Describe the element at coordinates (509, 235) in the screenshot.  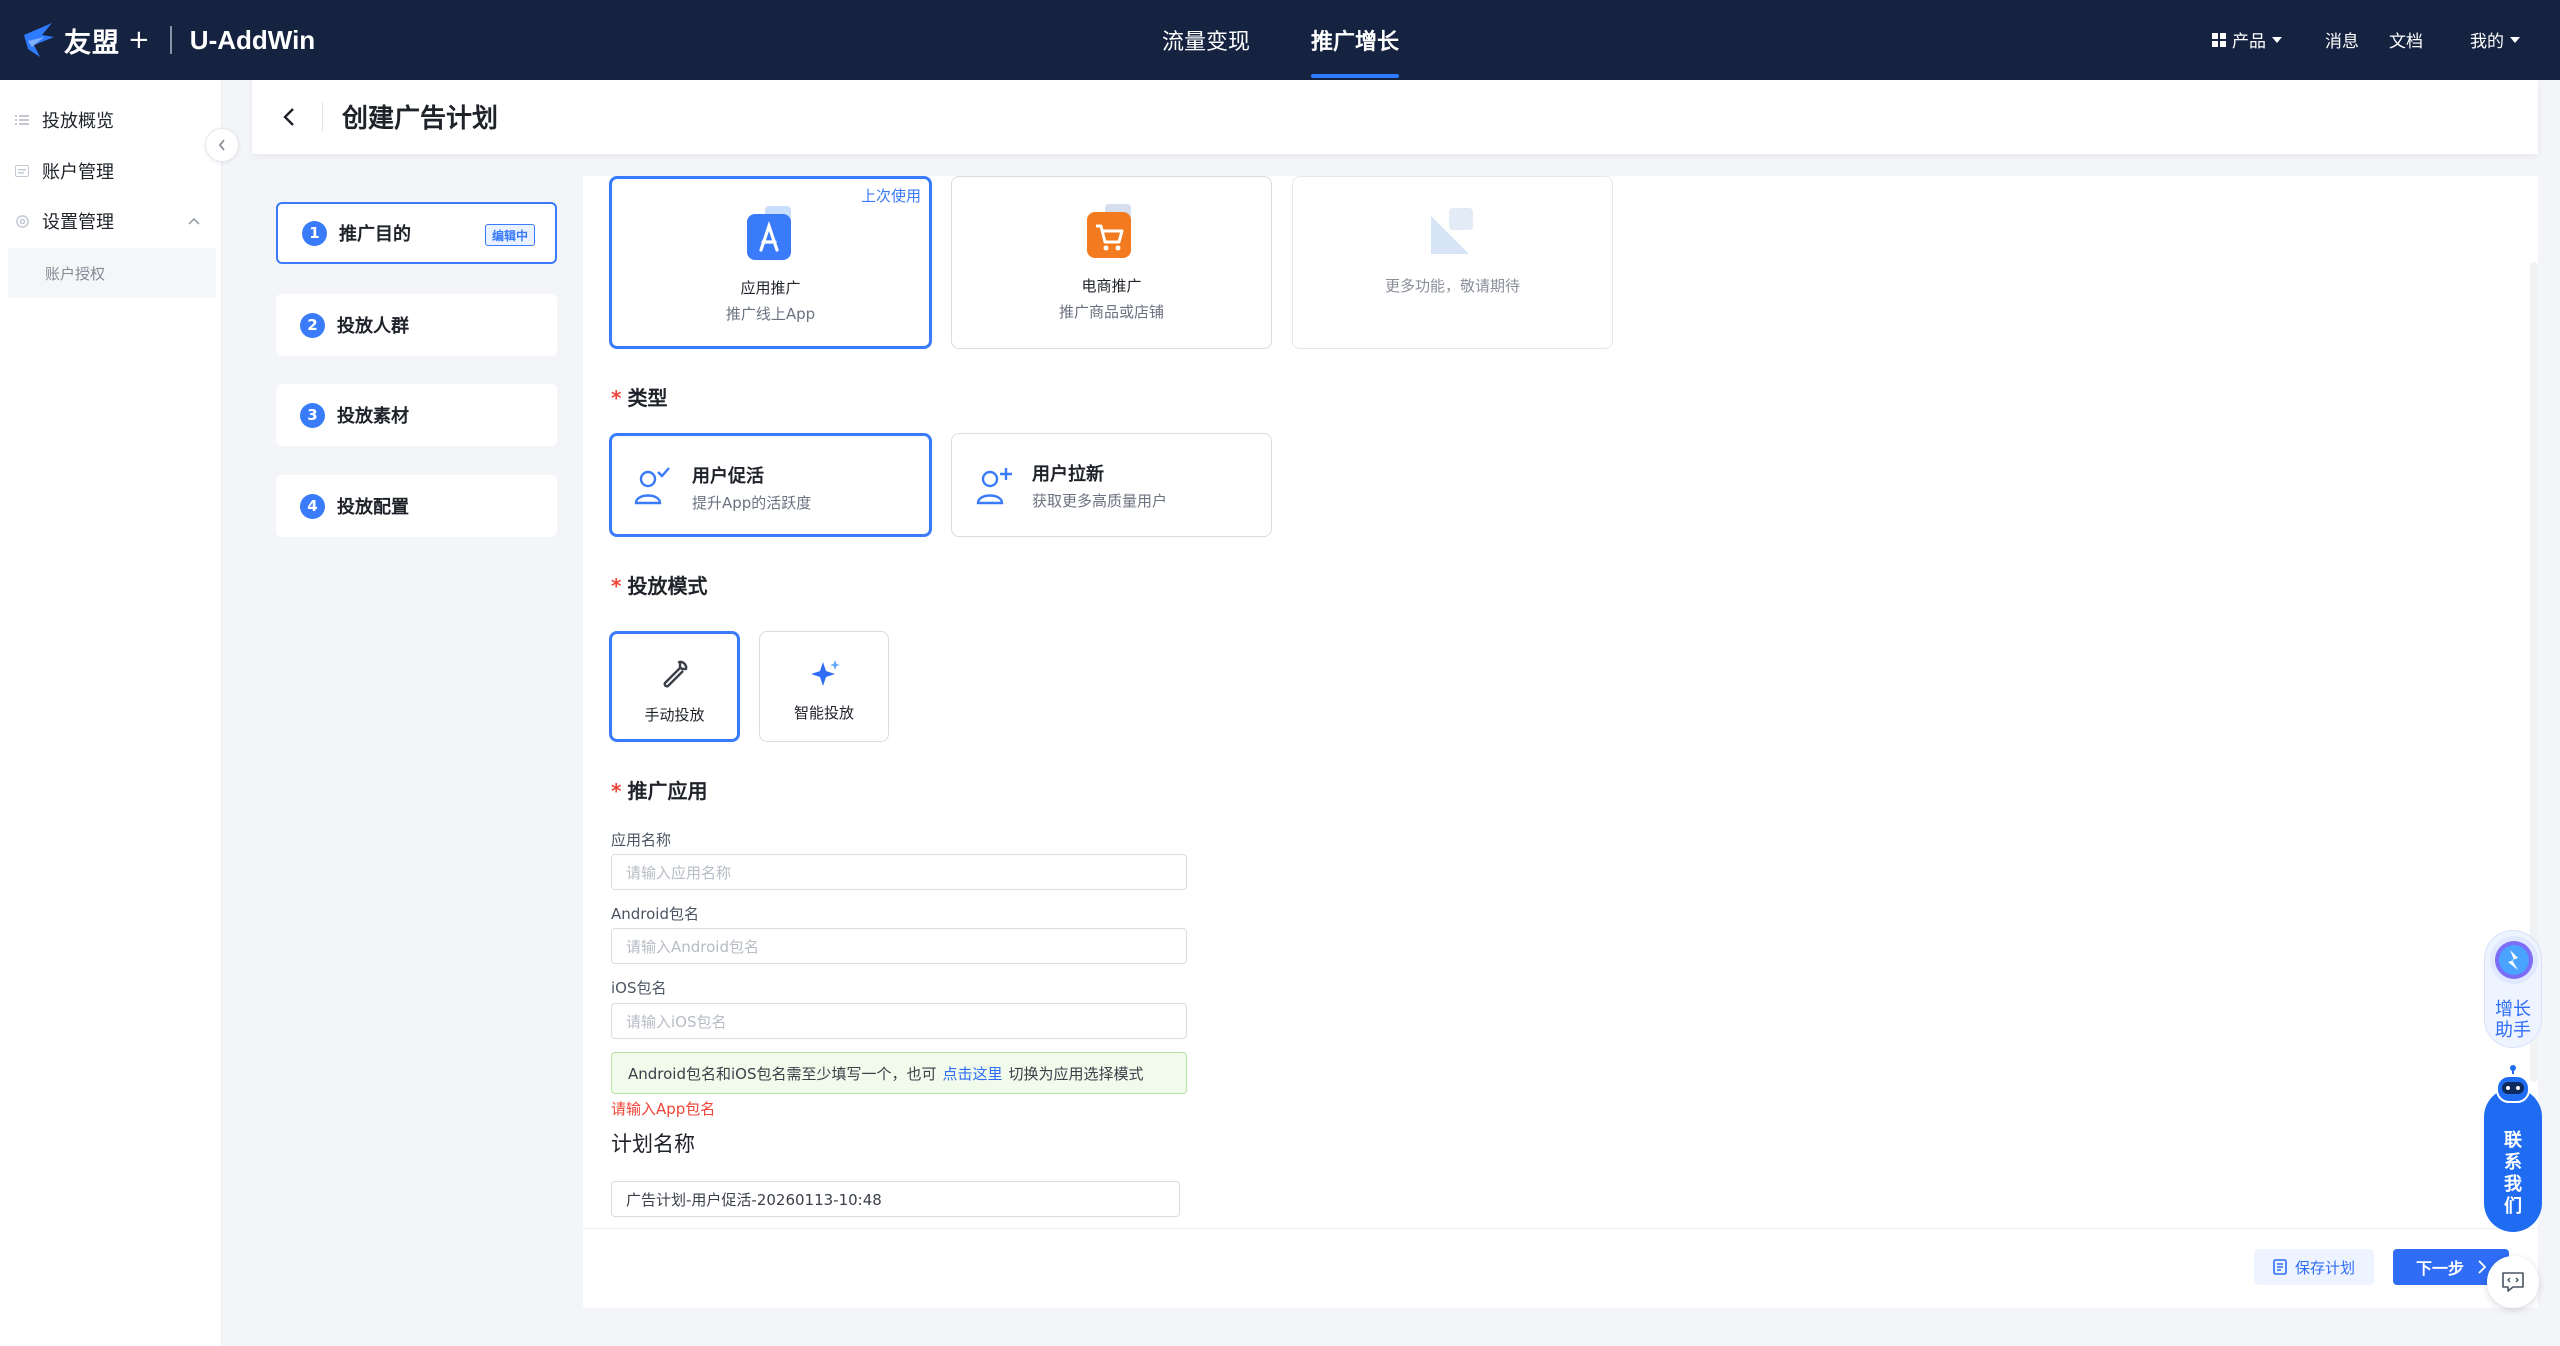
I see `editing-badge: 编辑中` at that location.